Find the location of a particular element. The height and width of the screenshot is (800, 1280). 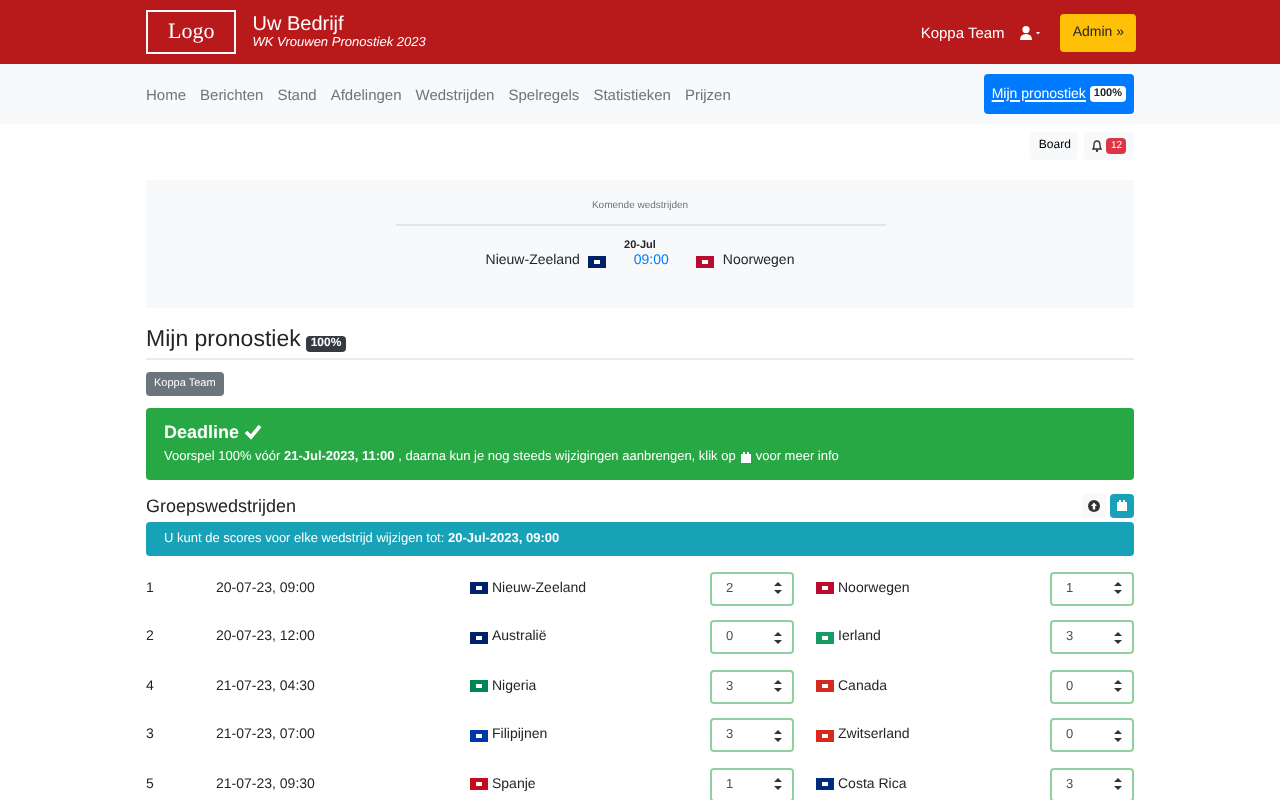

user-icon is located at coordinates (1032, 32).